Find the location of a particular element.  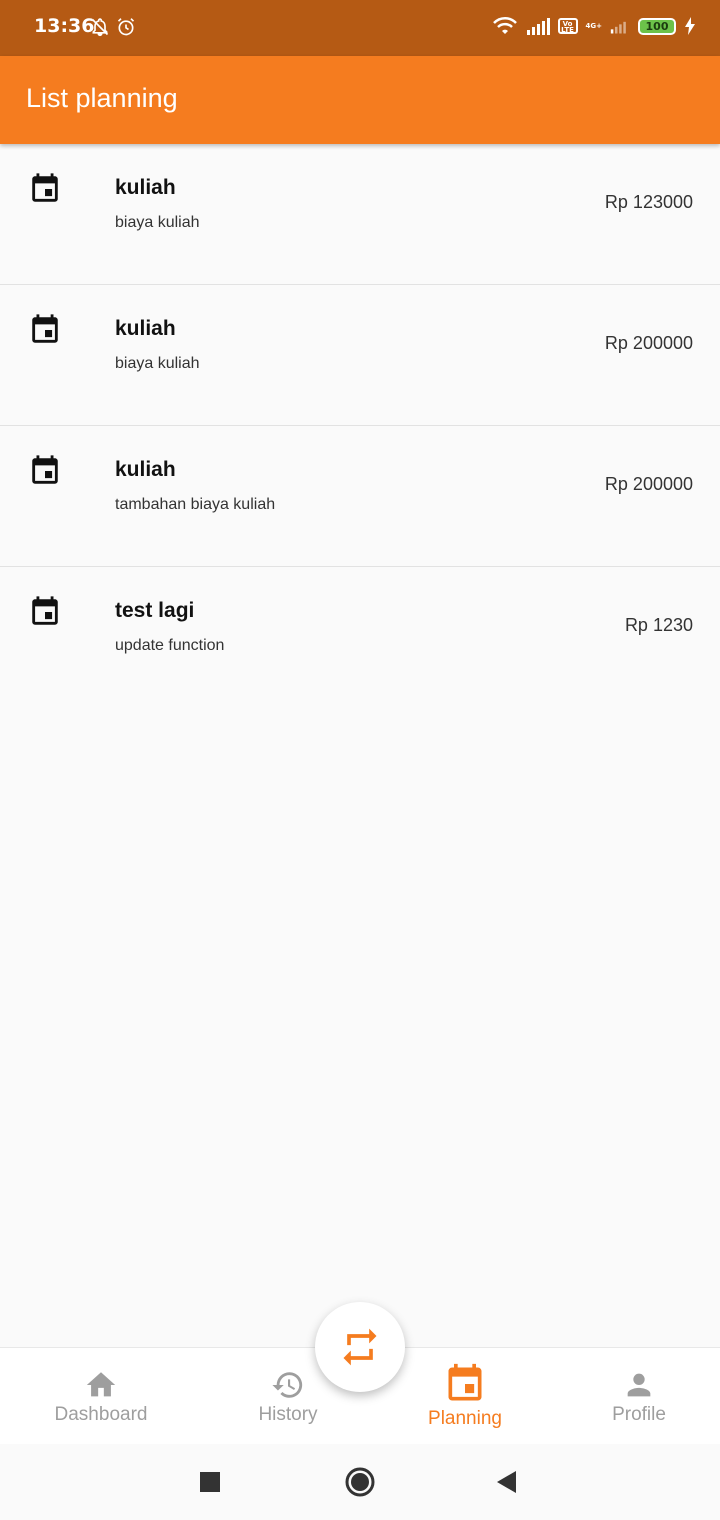

status-time: 13:36 is located at coordinates (64, 26).